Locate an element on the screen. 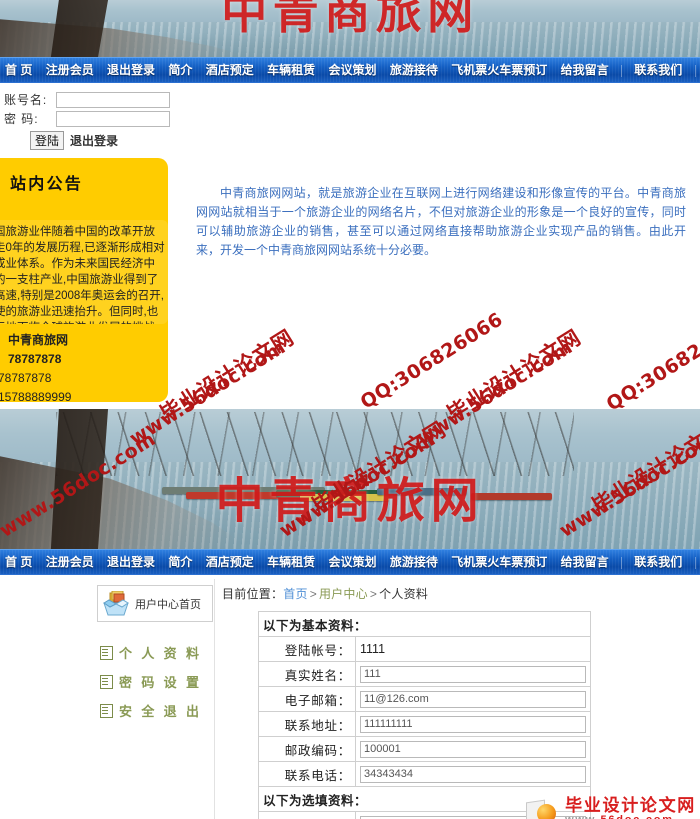  site-logo: 毕业设计论文网 www.56doc.com is located at coordinates (611, 807).